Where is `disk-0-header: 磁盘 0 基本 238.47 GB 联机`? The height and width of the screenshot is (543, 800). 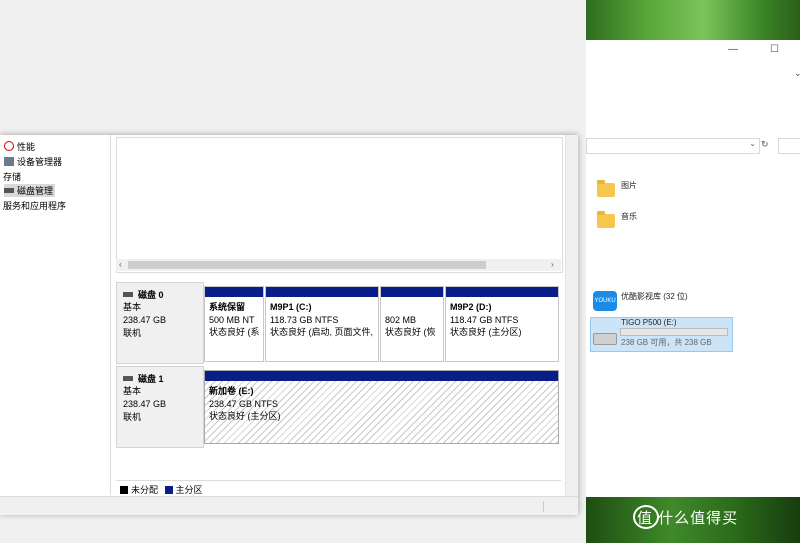
disk-0-header: 磁盘 0 基本 238.47 GB 联机 is located at coordinates (160, 323).